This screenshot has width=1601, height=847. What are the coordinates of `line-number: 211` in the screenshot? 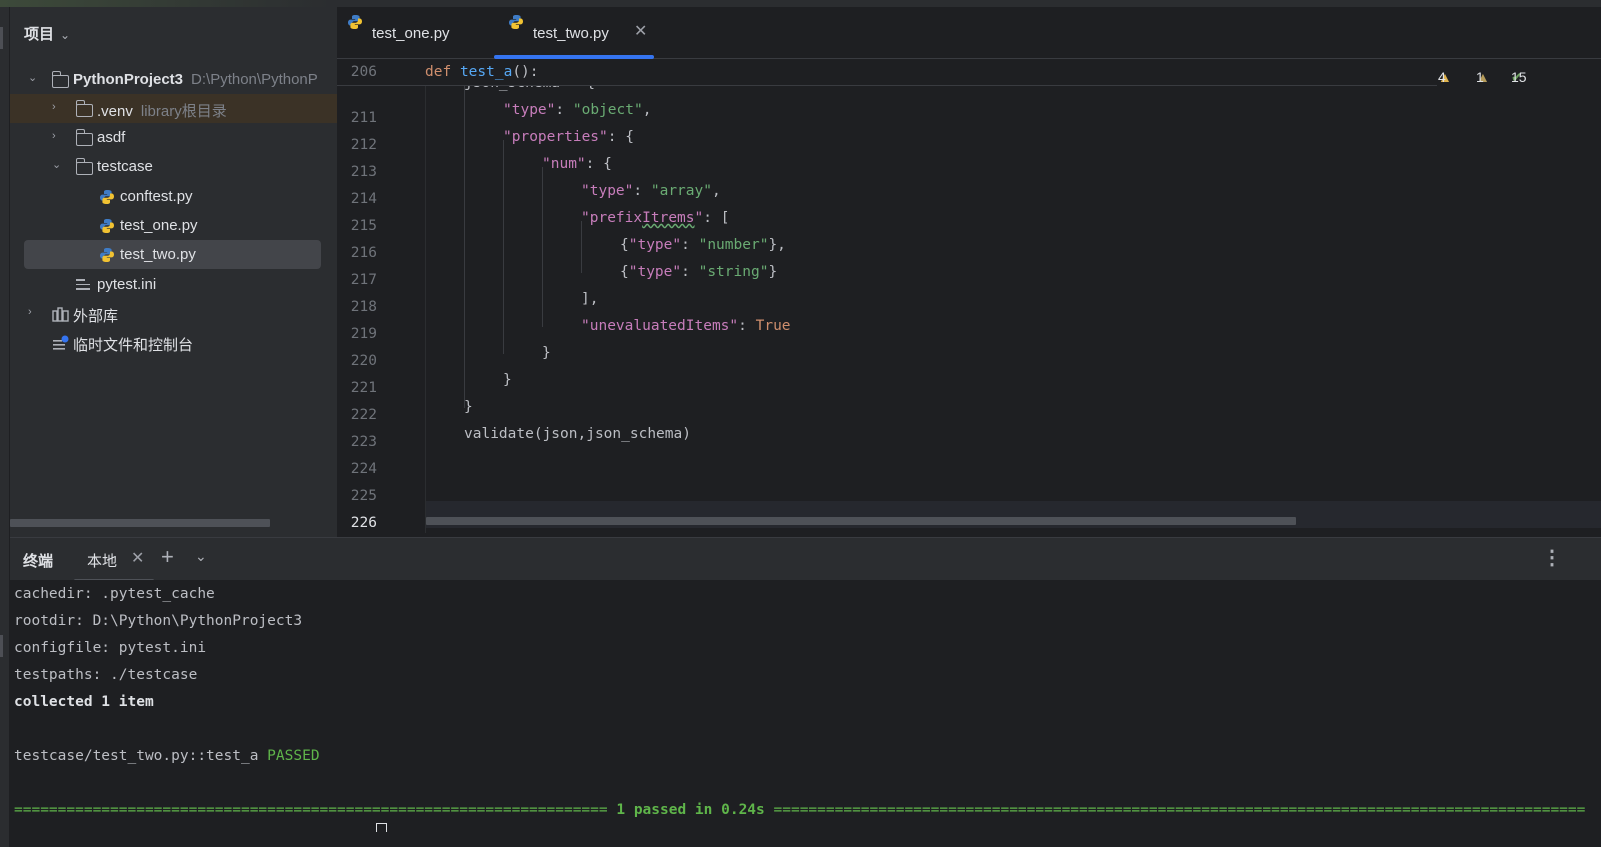 It's located at (363, 118).